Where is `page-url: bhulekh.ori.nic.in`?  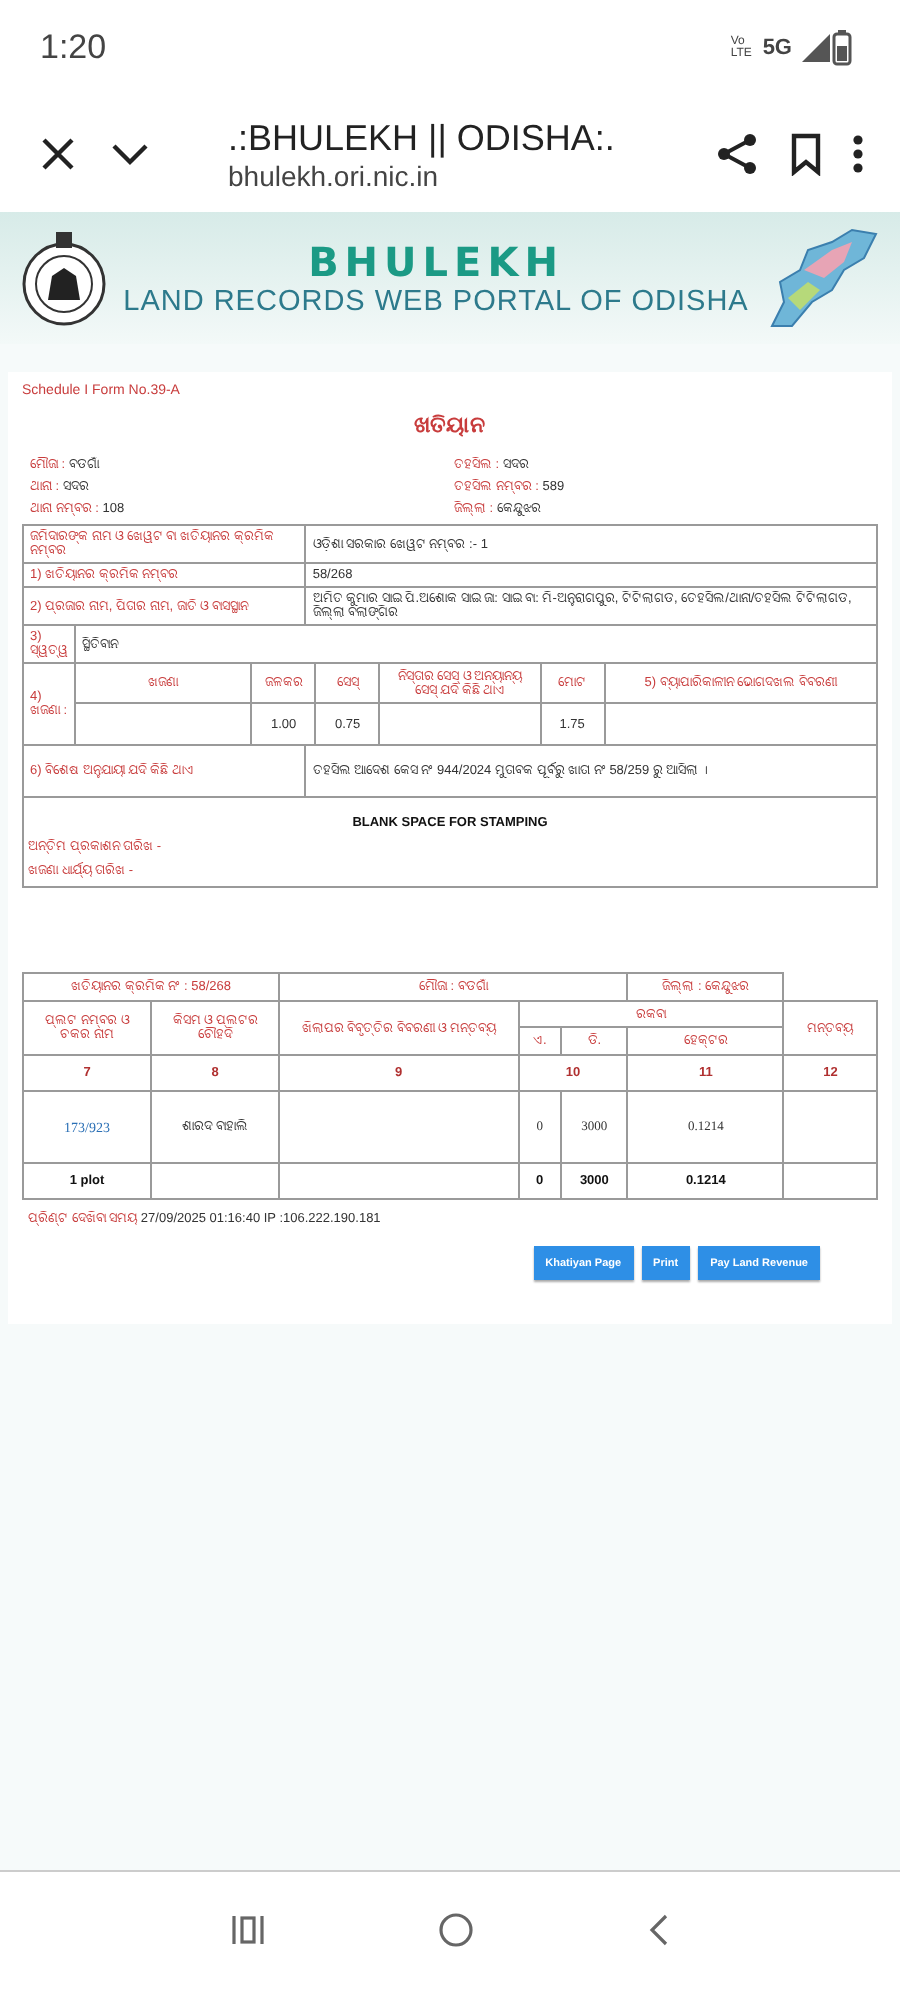 page-url: bhulekh.ori.nic.in is located at coordinates (334, 175).